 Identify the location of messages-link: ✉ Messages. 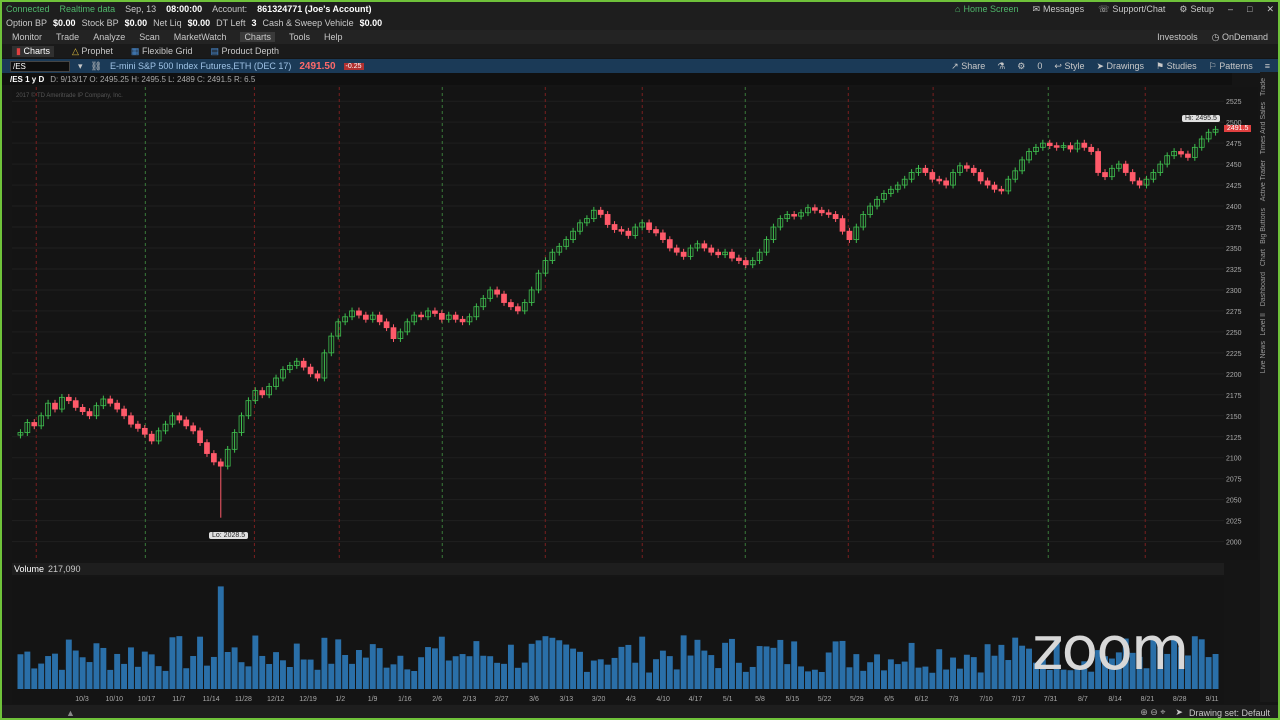
(1059, 9).